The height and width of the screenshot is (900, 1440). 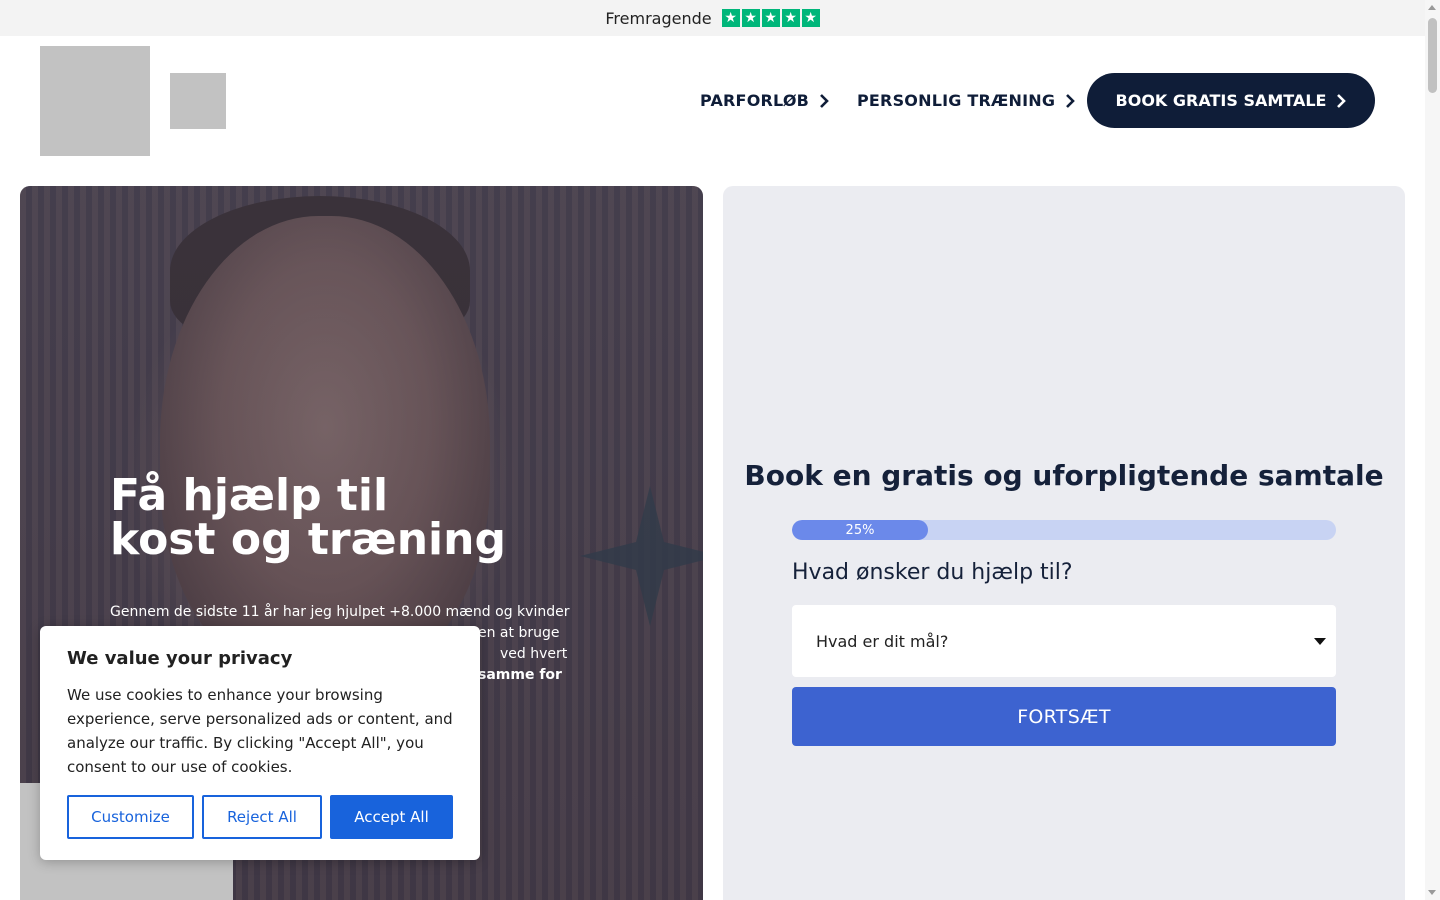 I want to click on book-call-label: BOOK GRATIS SAMTALE, so click(x=1221, y=100).